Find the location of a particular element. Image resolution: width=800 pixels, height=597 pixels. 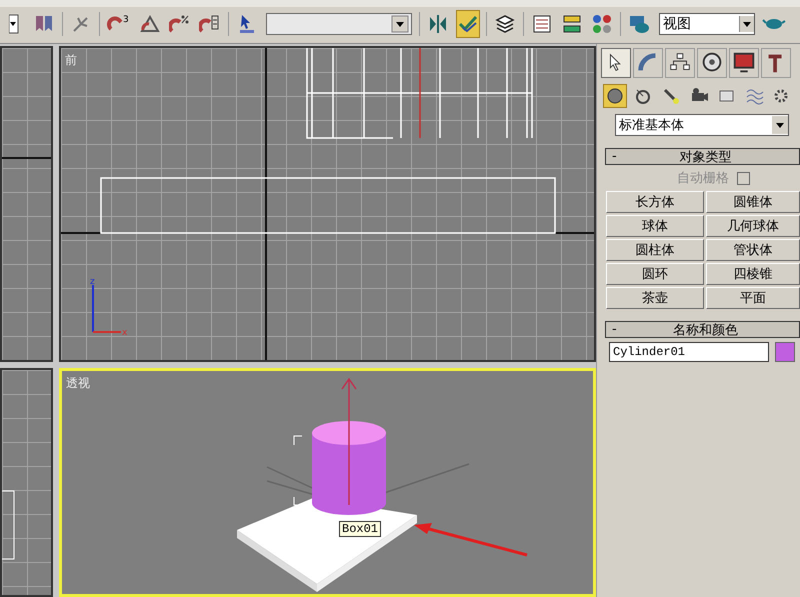

primitive-button: 圆柱体 is located at coordinates (655, 250).